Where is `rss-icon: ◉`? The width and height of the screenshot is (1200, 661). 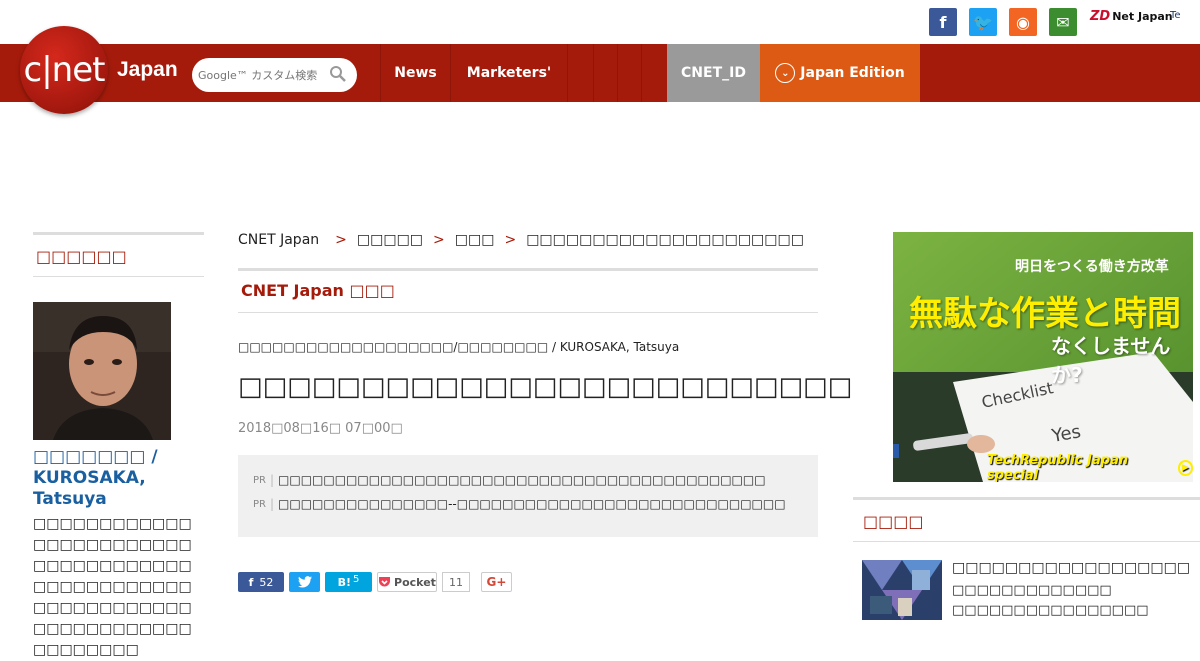 rss-icon: ◉ is located at coordinates (1023, 22).